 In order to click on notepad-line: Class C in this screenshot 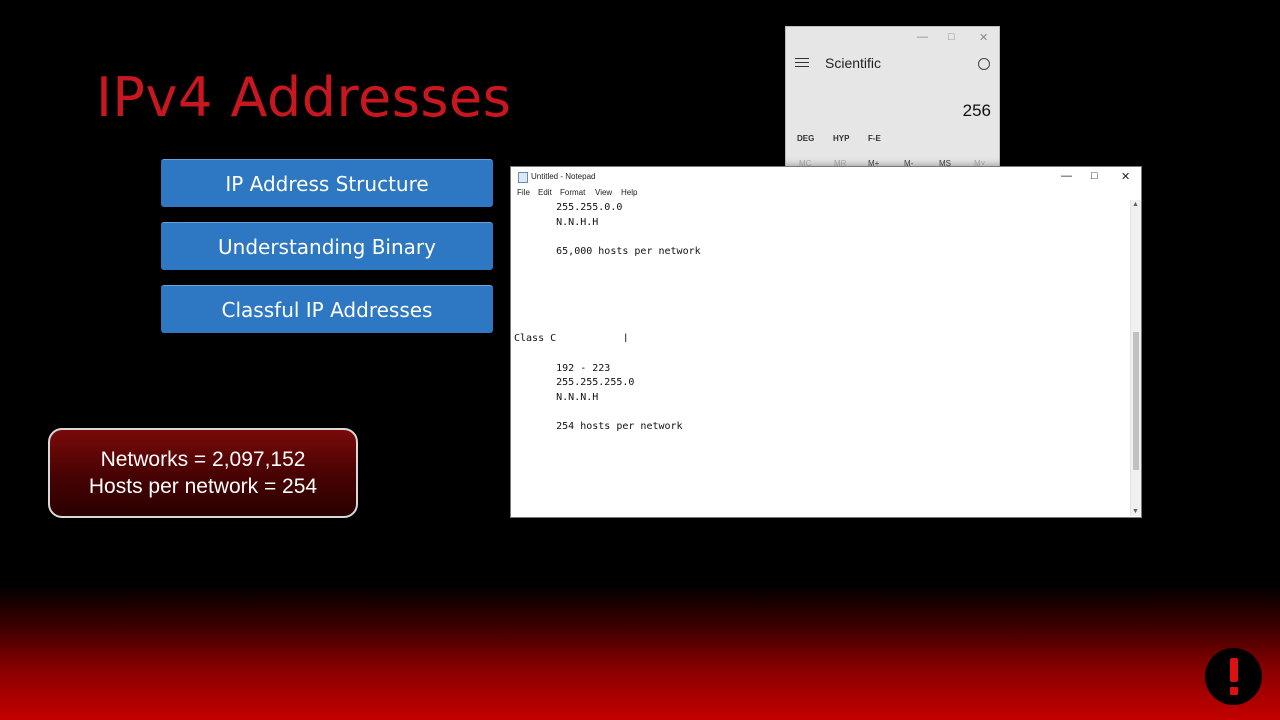, I will do `click(535, 339)`.